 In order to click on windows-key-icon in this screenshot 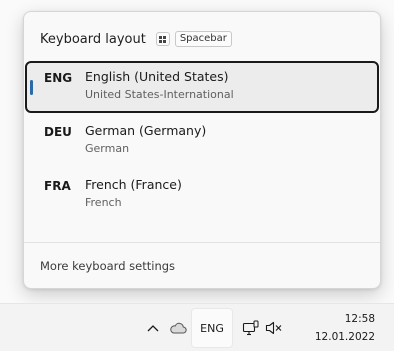, I will do `click(162, 39)`.